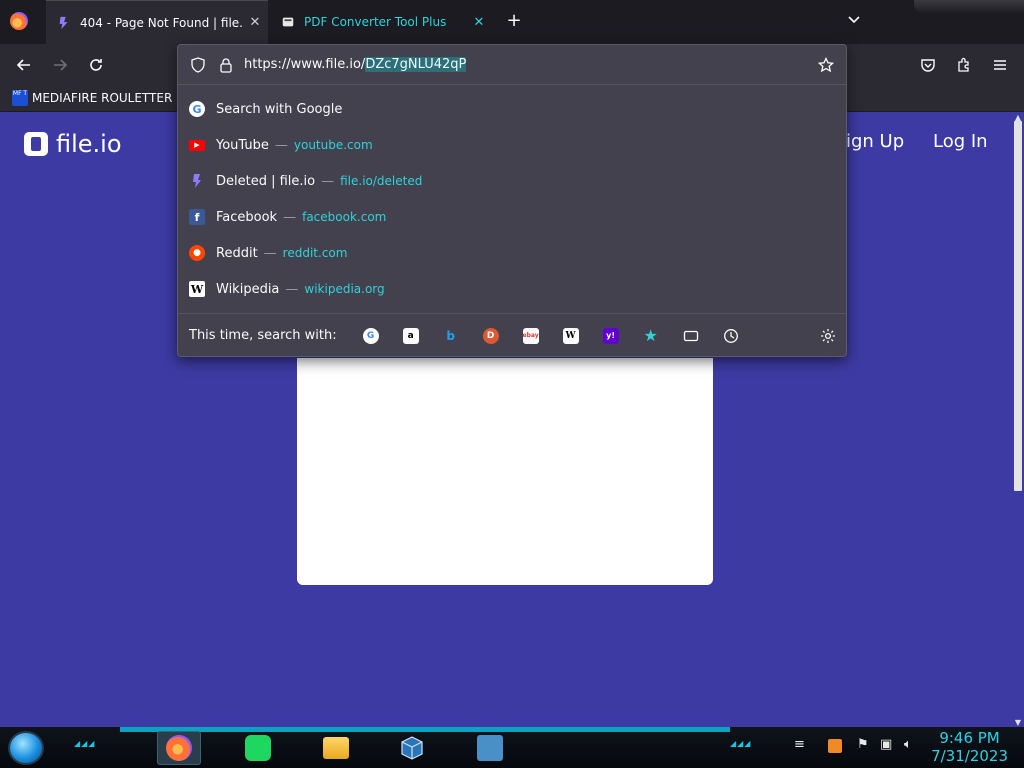  I want to click on search-bookmarks: ★, so click(651, 336).